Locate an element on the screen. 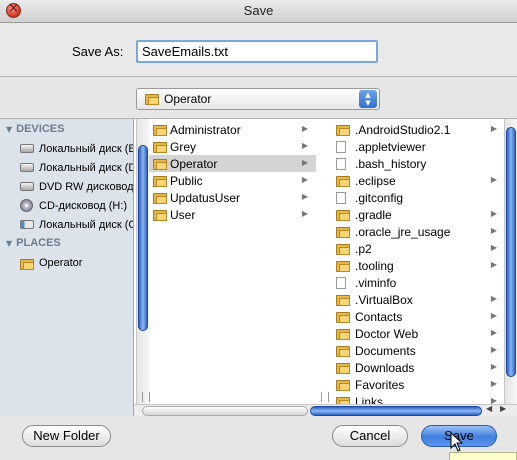 This screenshot has width=517, height=460. button-bar: New Folder Cancel Save is located at coordinates (258, 438).